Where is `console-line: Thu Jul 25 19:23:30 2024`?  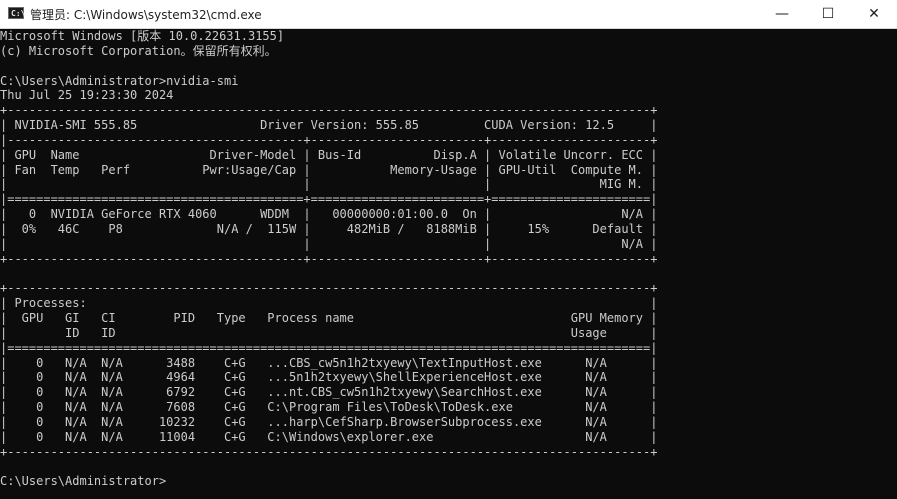
console-line: Thu Jul 25 19:23:30 2024 is located at coordinates (87, 95).